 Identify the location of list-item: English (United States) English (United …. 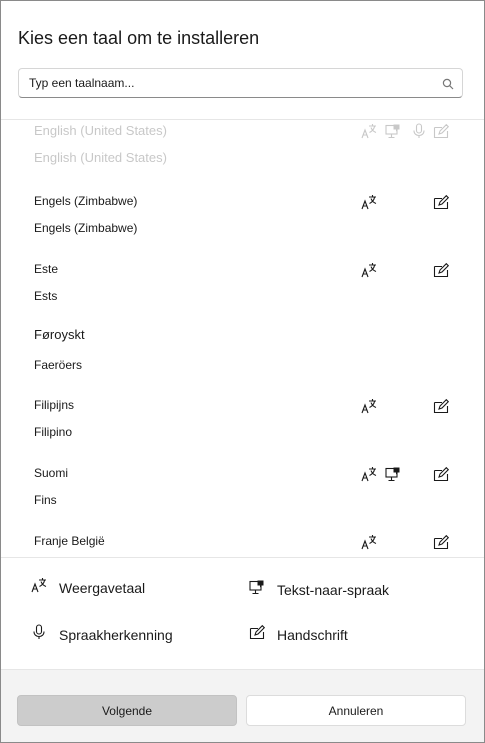
(242, 153).